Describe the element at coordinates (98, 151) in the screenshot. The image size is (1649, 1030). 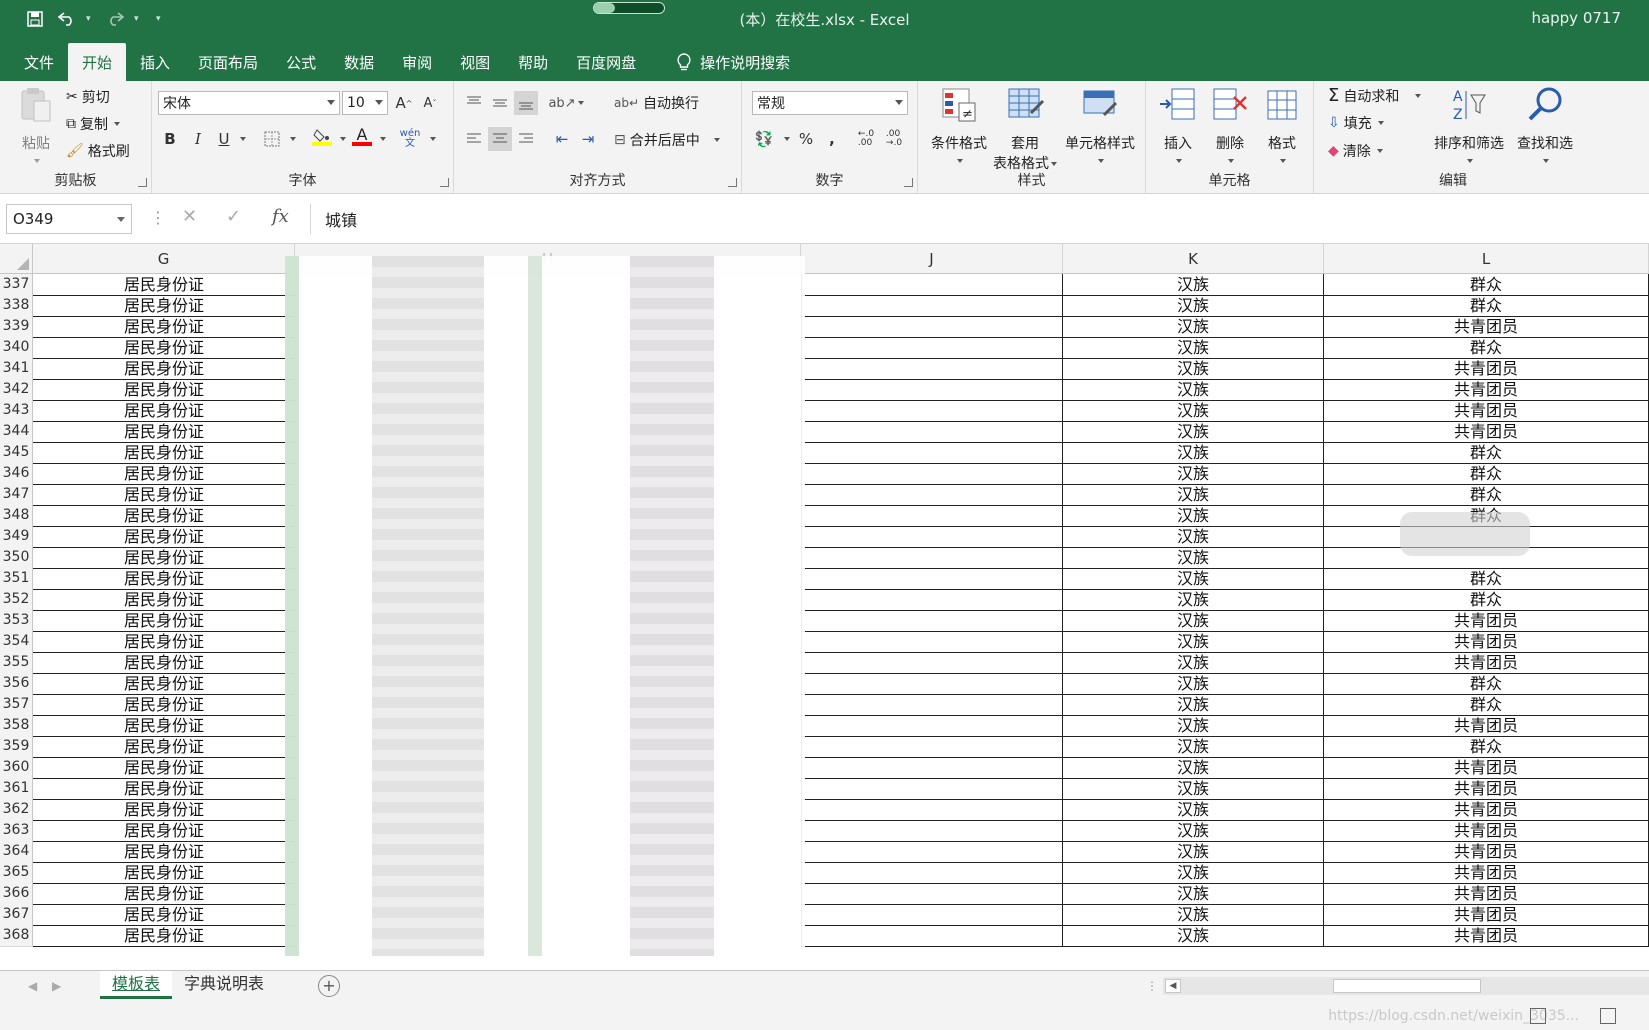
I see `format-painter-button: 🖌 格式刷` at that location.